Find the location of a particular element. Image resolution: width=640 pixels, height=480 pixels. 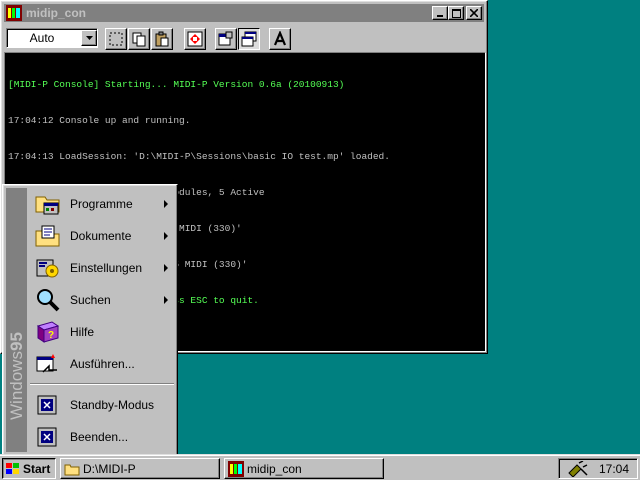

mark-button is located at coordinates (116, 39).